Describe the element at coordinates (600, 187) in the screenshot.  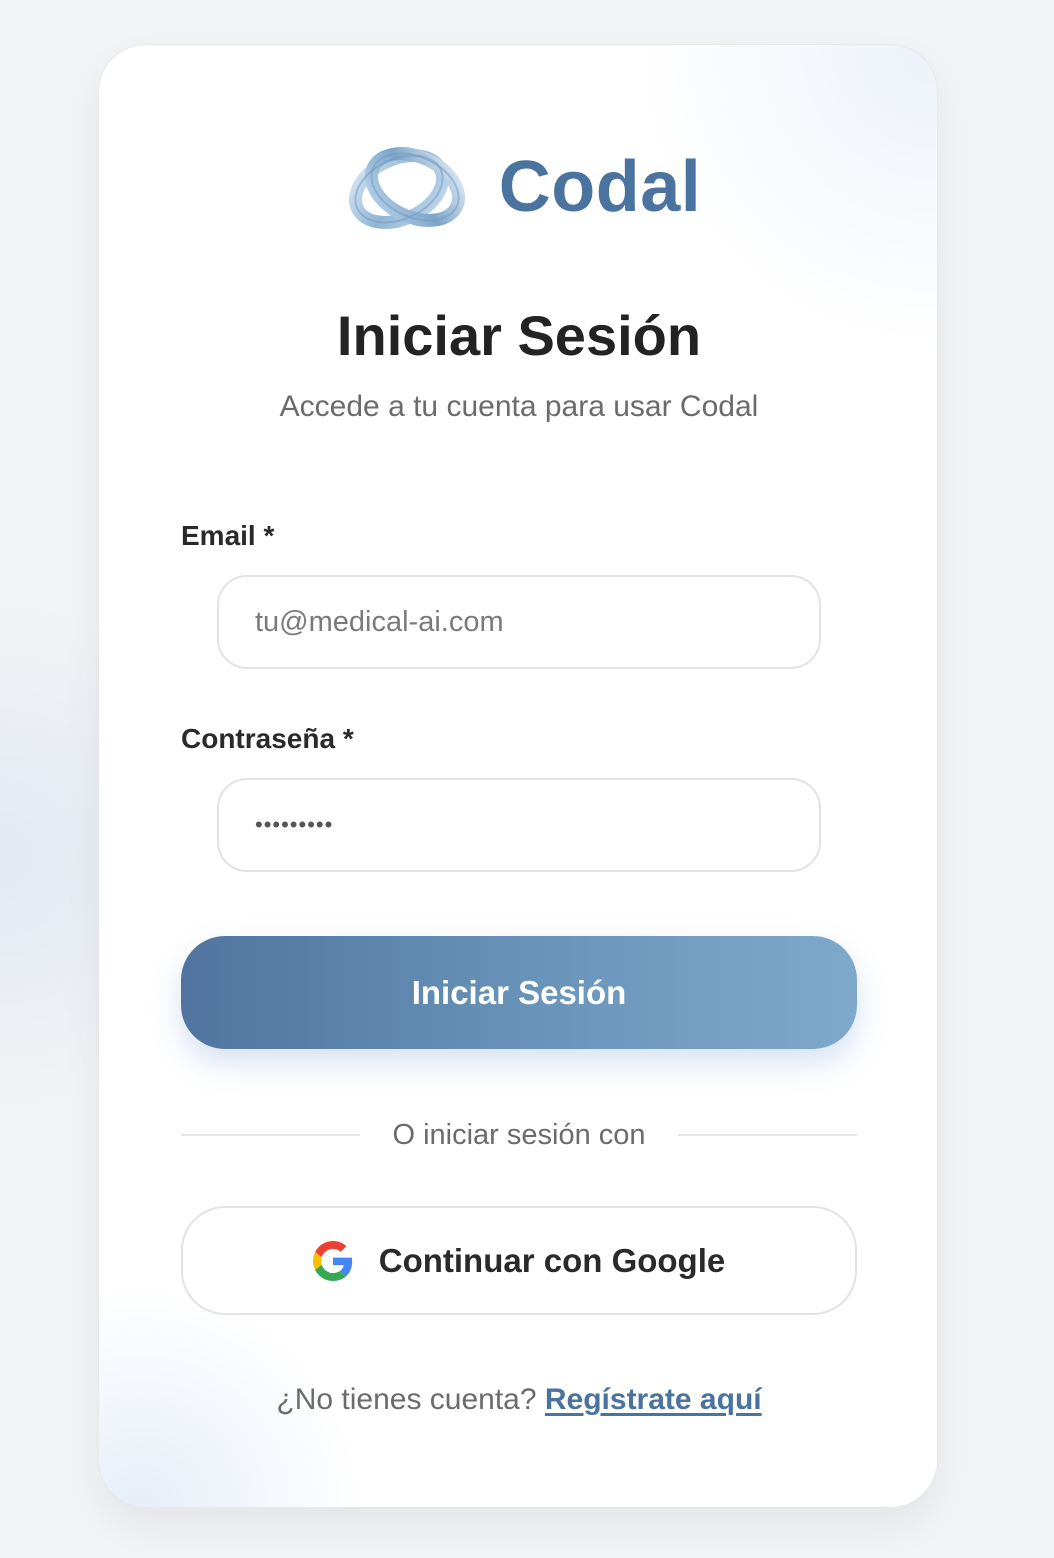
I see `brand-name: Codal` at that location.